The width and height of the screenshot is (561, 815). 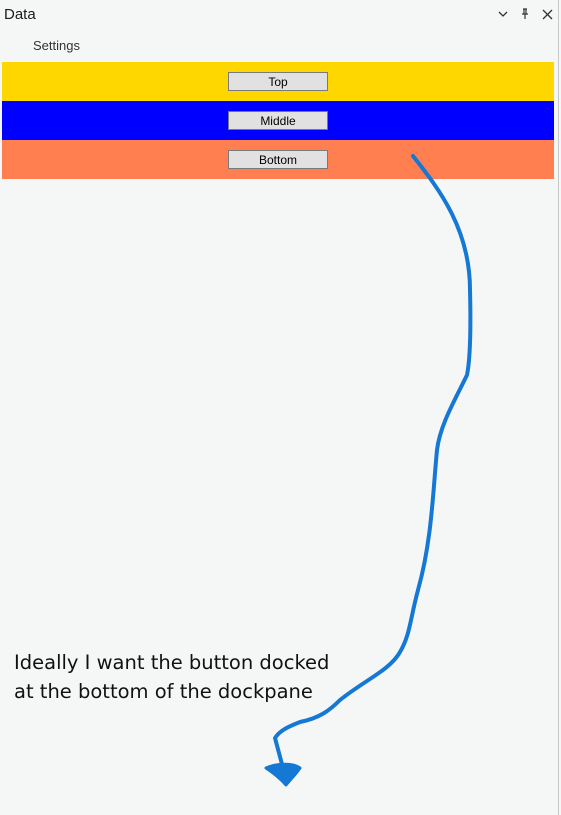 What do you see at coordinates (20, 14) in the screenshot?
I see `dockpane-title: Data` at bounding box center [20, 14].